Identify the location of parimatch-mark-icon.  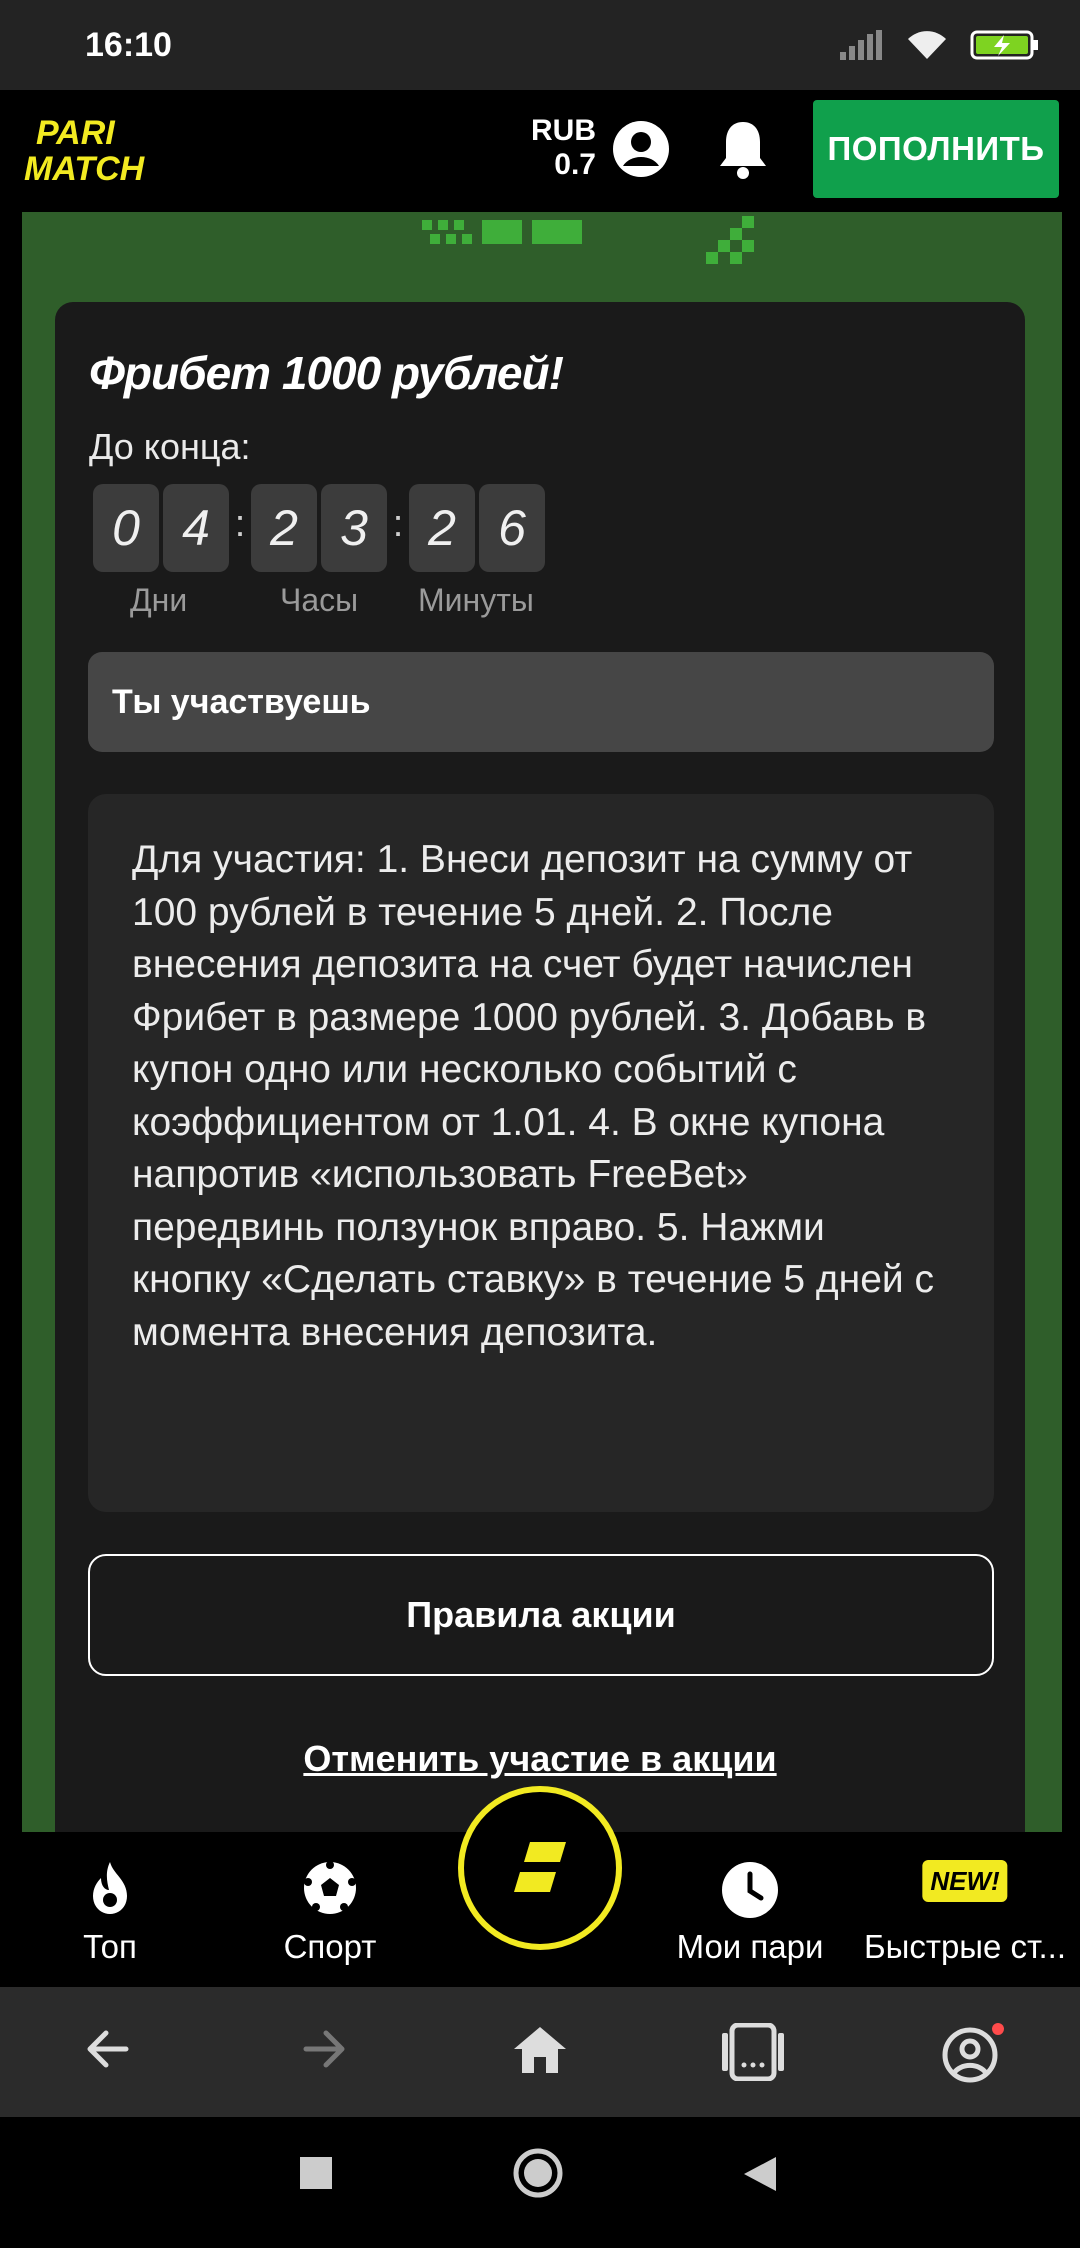
(540, 1867).